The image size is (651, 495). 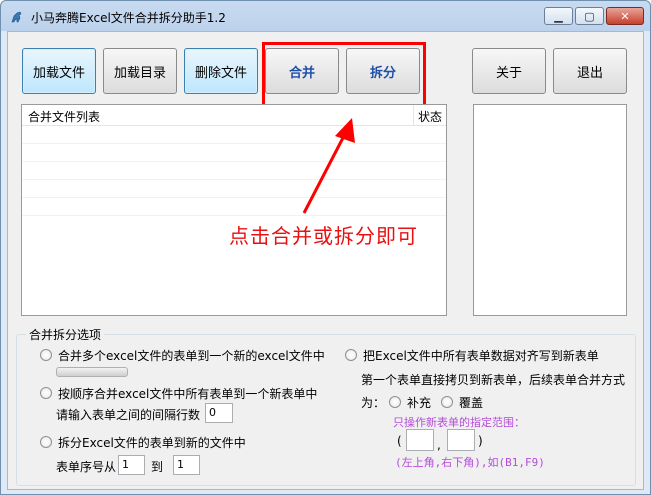 What do you see at coordinates (461, 440) in the screenshot?
I see `range-end-input` at bounding box center [461, 440].